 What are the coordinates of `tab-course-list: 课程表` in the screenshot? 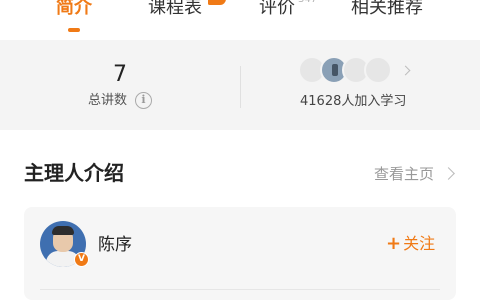 It's located at (175, 18).